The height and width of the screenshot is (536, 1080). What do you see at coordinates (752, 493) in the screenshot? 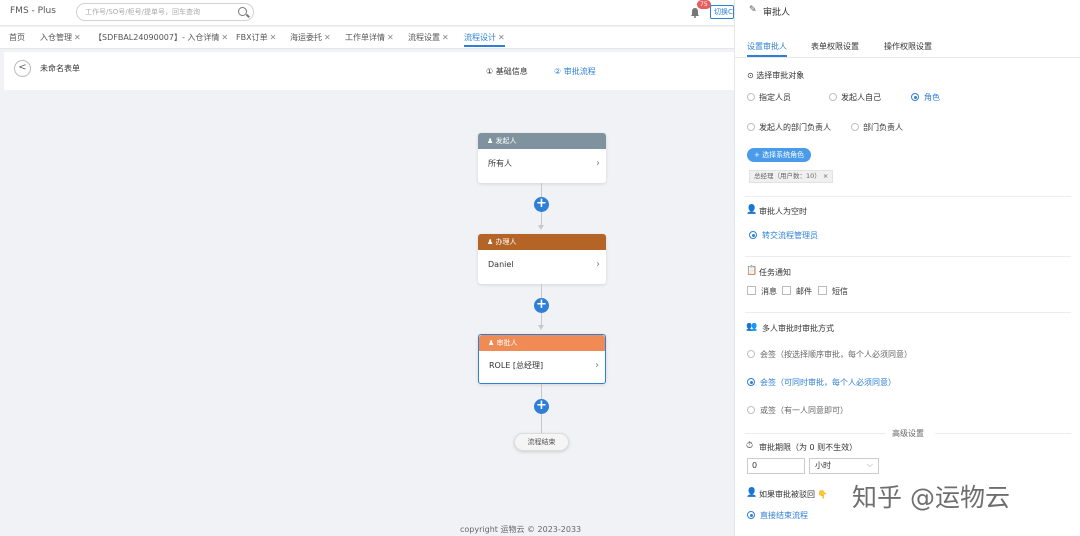
I see `person-icon: 👤` at bounding box center [752, 493].